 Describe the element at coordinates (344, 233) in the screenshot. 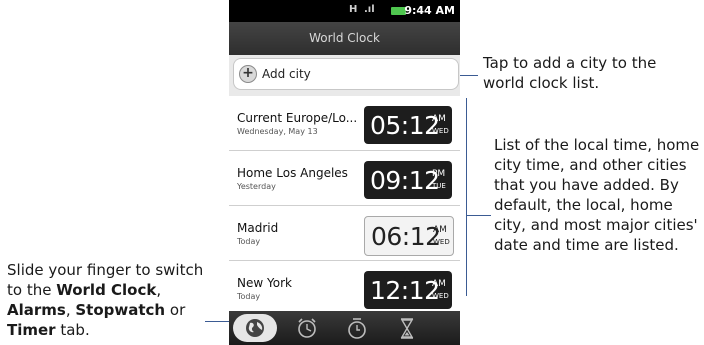

I see `city-row: Madrid Today 06:12 AM WED` at that location.